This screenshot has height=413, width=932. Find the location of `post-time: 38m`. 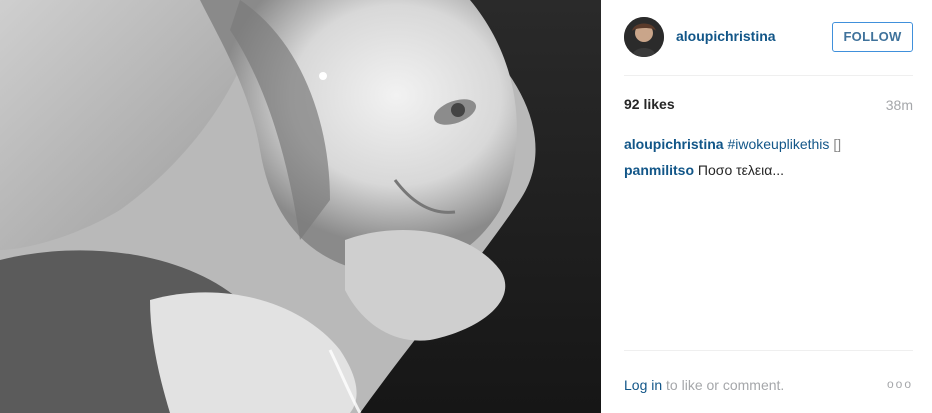

post-time: 38m is located at coordinates (899, 105).